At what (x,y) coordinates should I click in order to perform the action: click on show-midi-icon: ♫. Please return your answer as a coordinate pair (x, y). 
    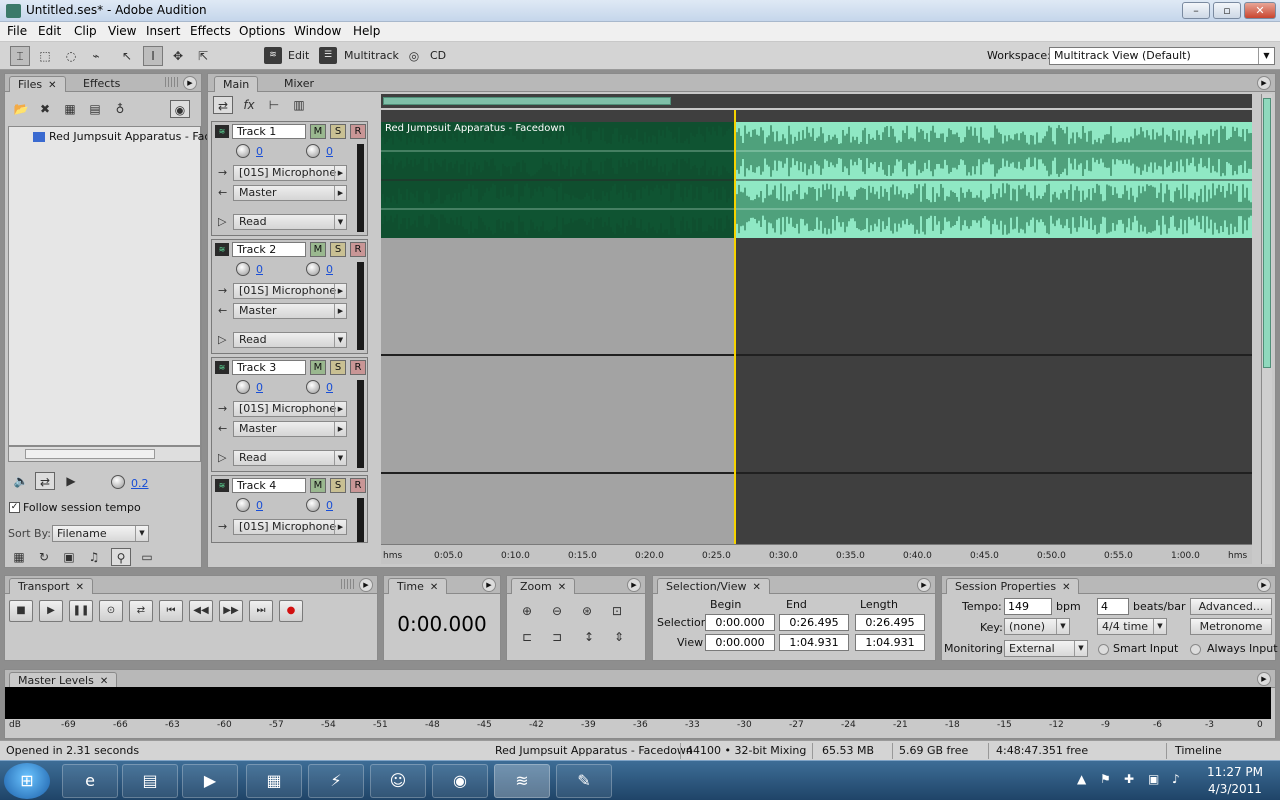
    Looking at the image, I should click on (94, 557).